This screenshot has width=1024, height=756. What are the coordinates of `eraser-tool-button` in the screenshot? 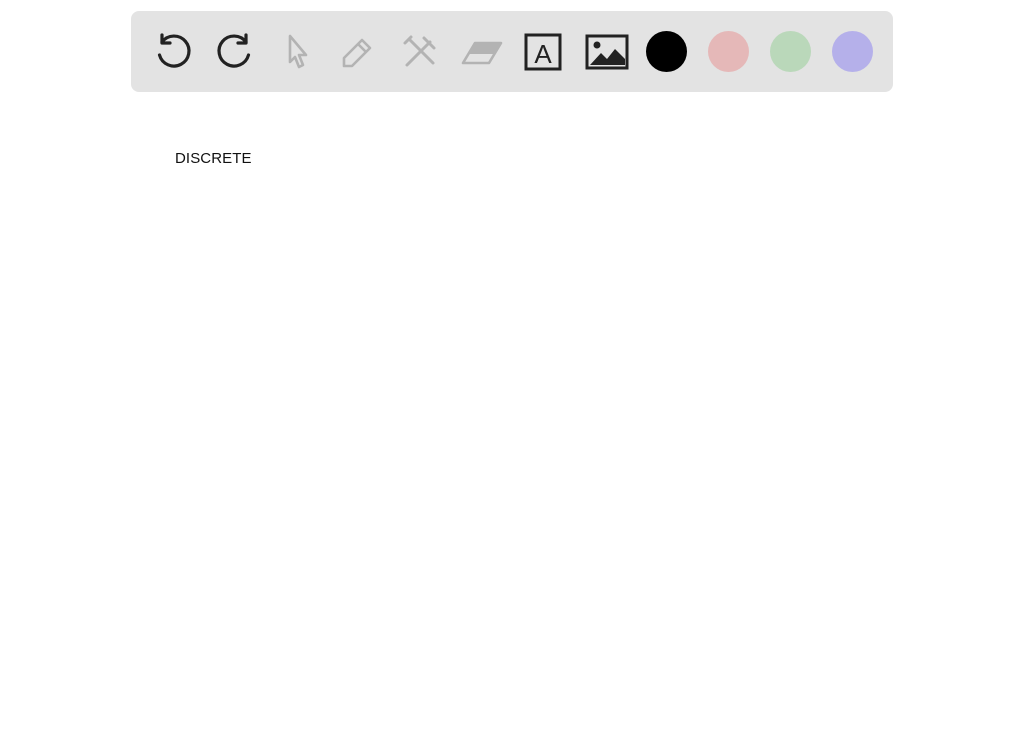 It's located at (482, 51).